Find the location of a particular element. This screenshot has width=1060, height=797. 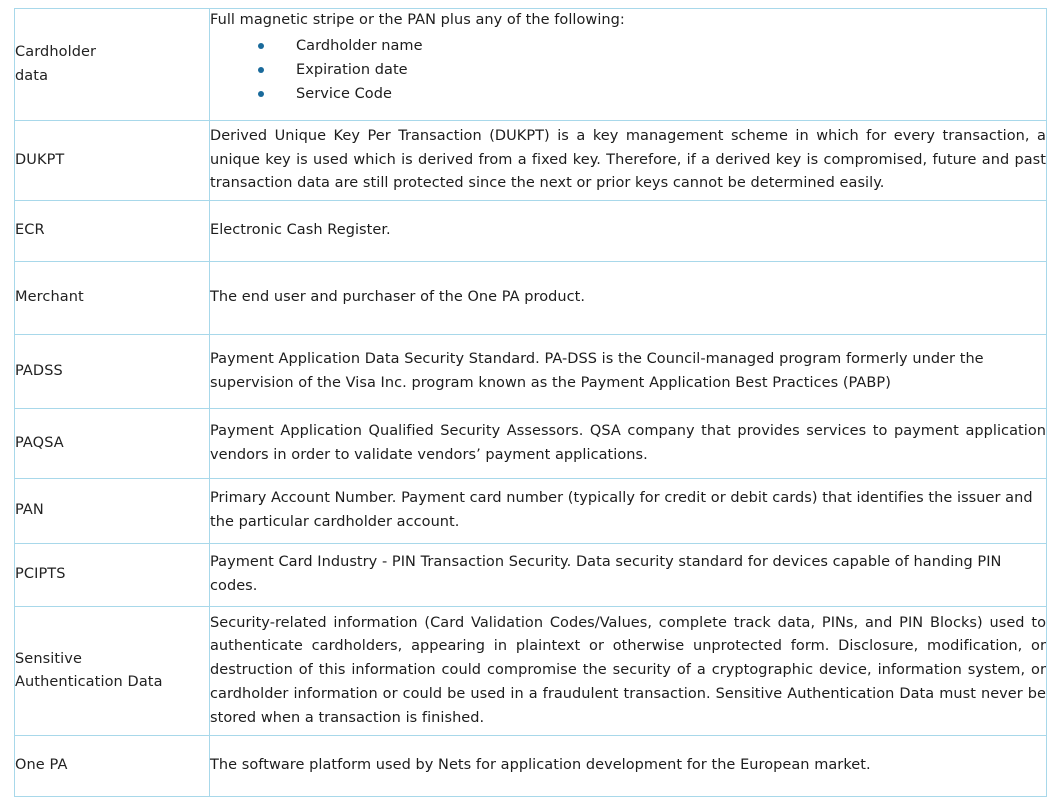

term-label-line1: Sensitive is located at coordinates (49, 658).